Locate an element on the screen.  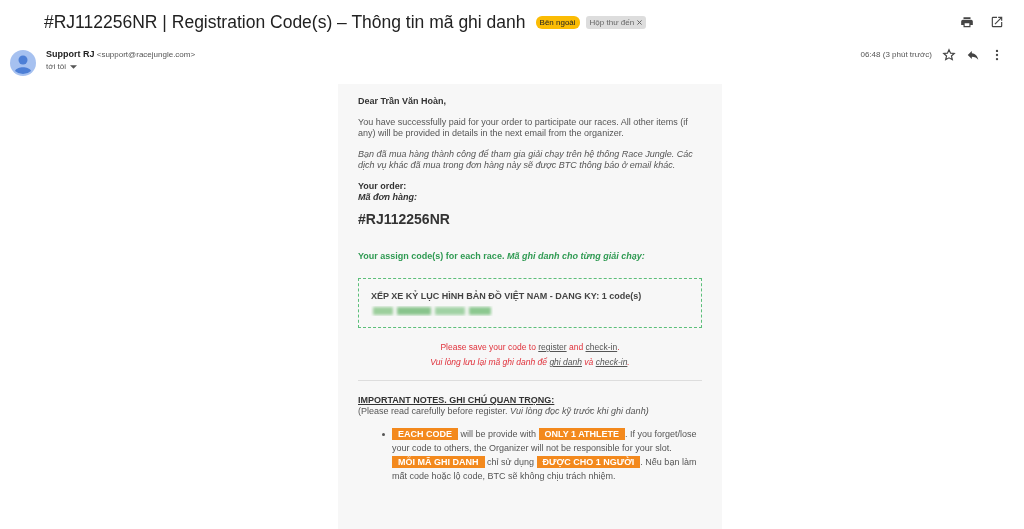
order-label: Mã đơn hàng: is located at coordinates (388, 197).